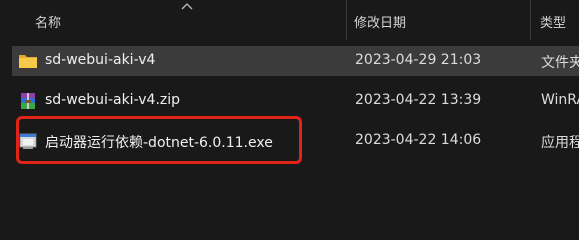 Image resolution: width=579 pixels, height=240 pixels. Describe the element at coordinates (113, 100) in the screenshot. I see `file-name: sd-webui-aki-v4.zip` at that location.